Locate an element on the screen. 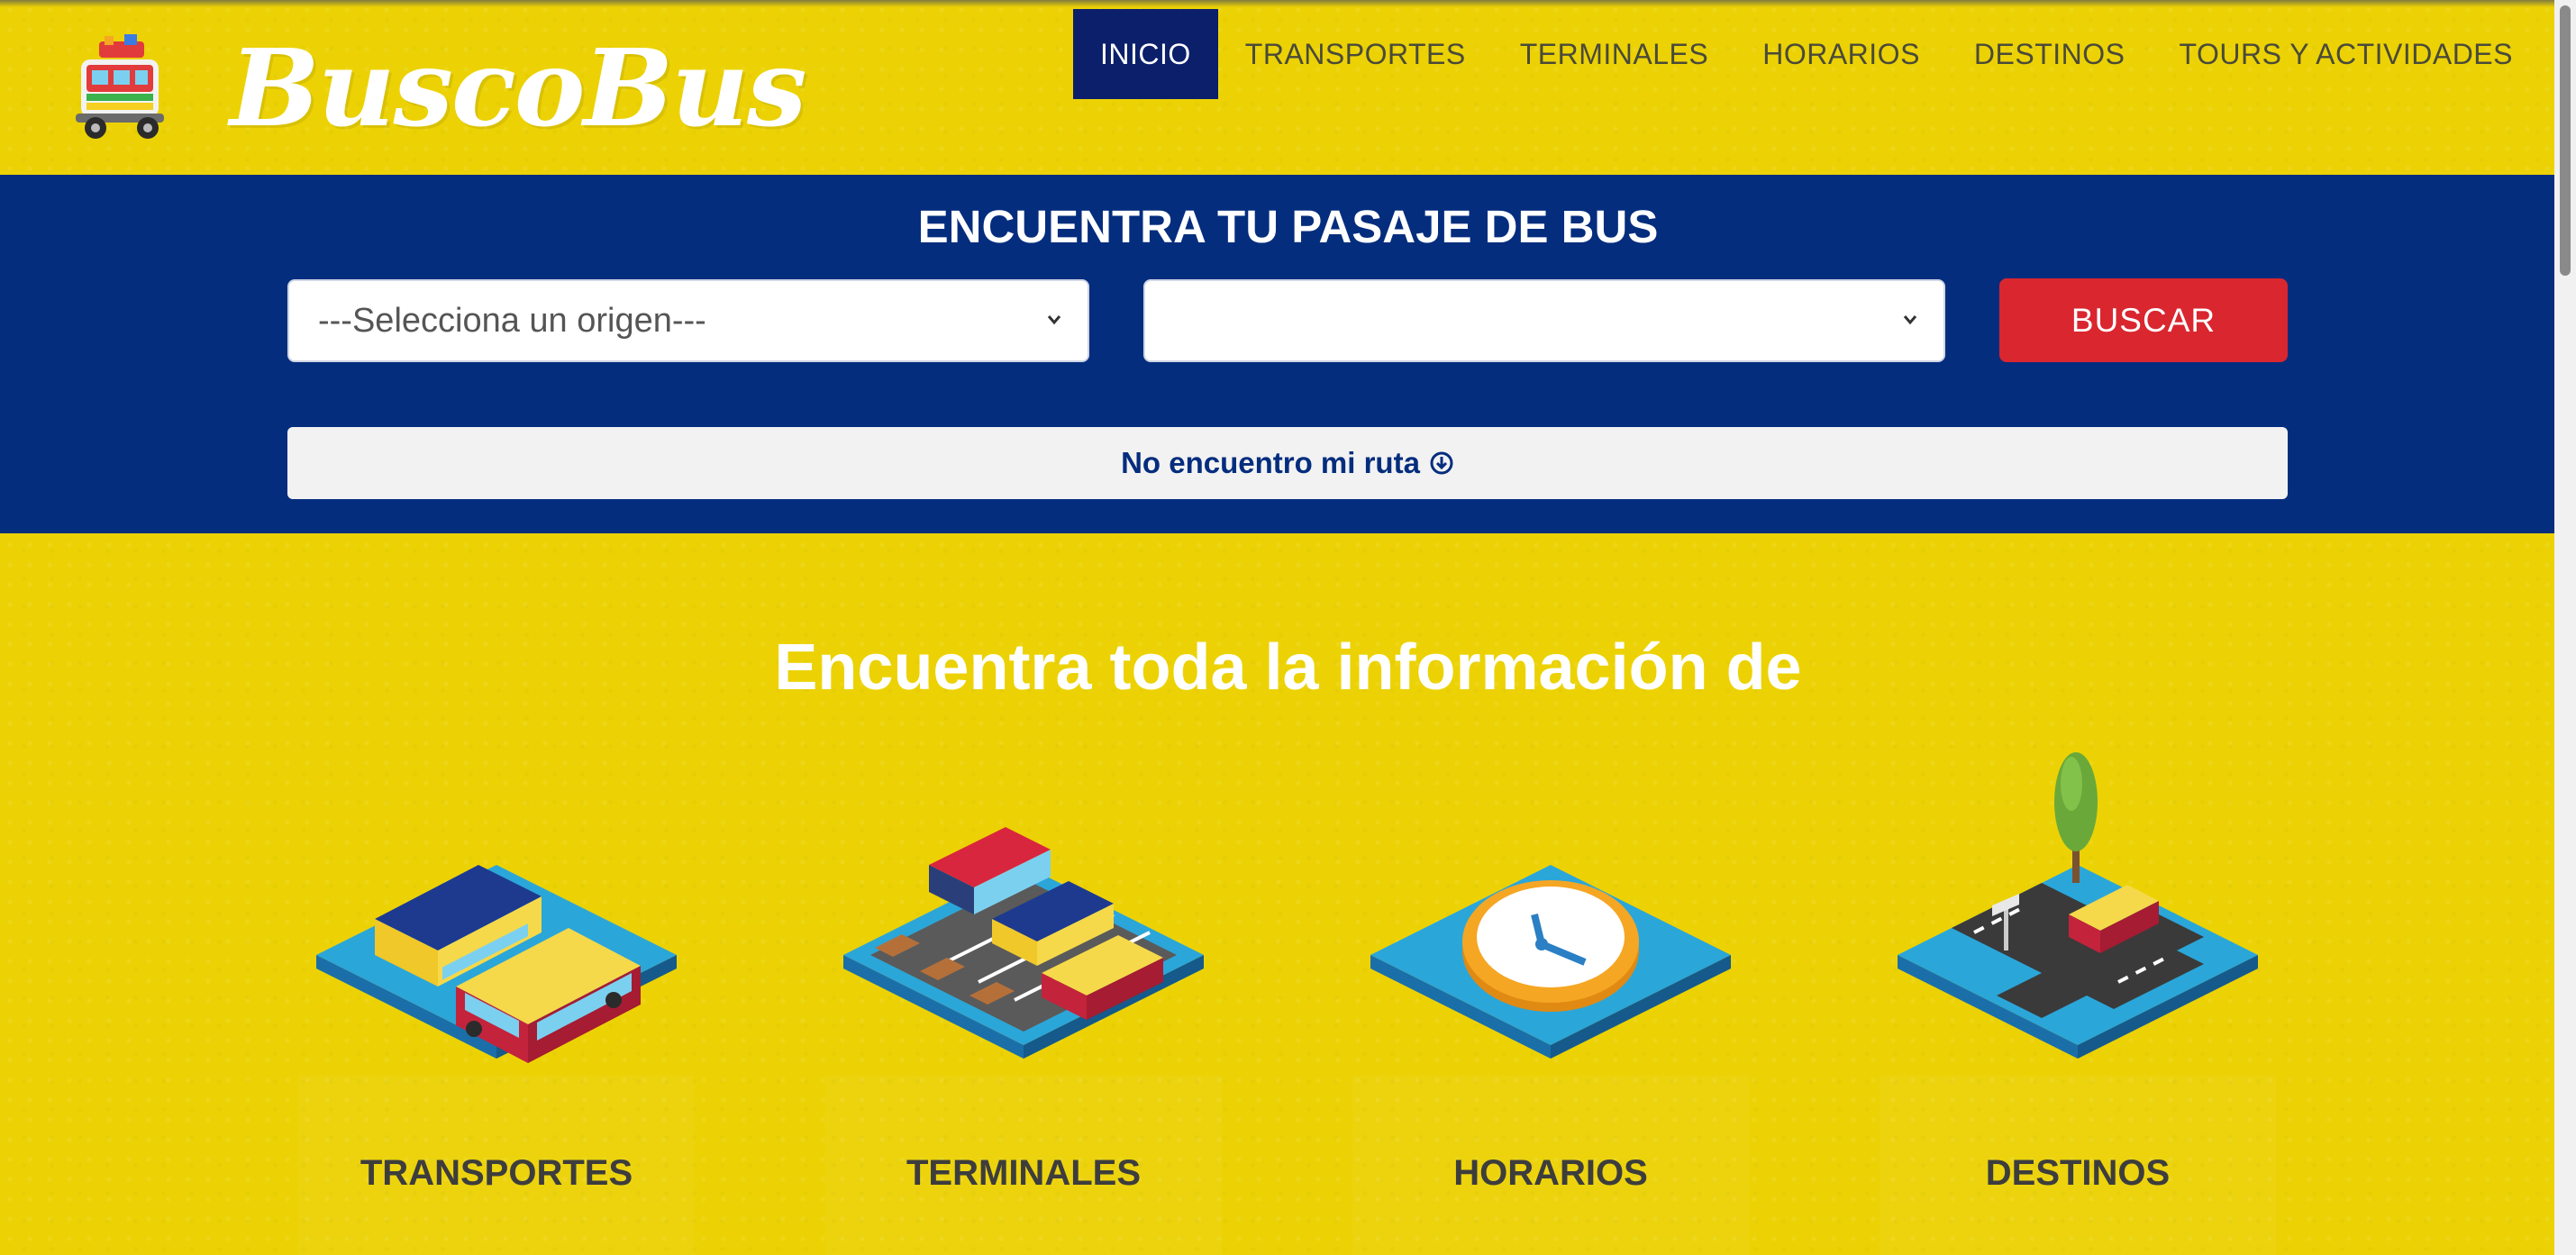 Image resolution: width=2576 pixels, height=1255 pixels. card-destinos: DESTINOS is located at coordinates (2078, 993).